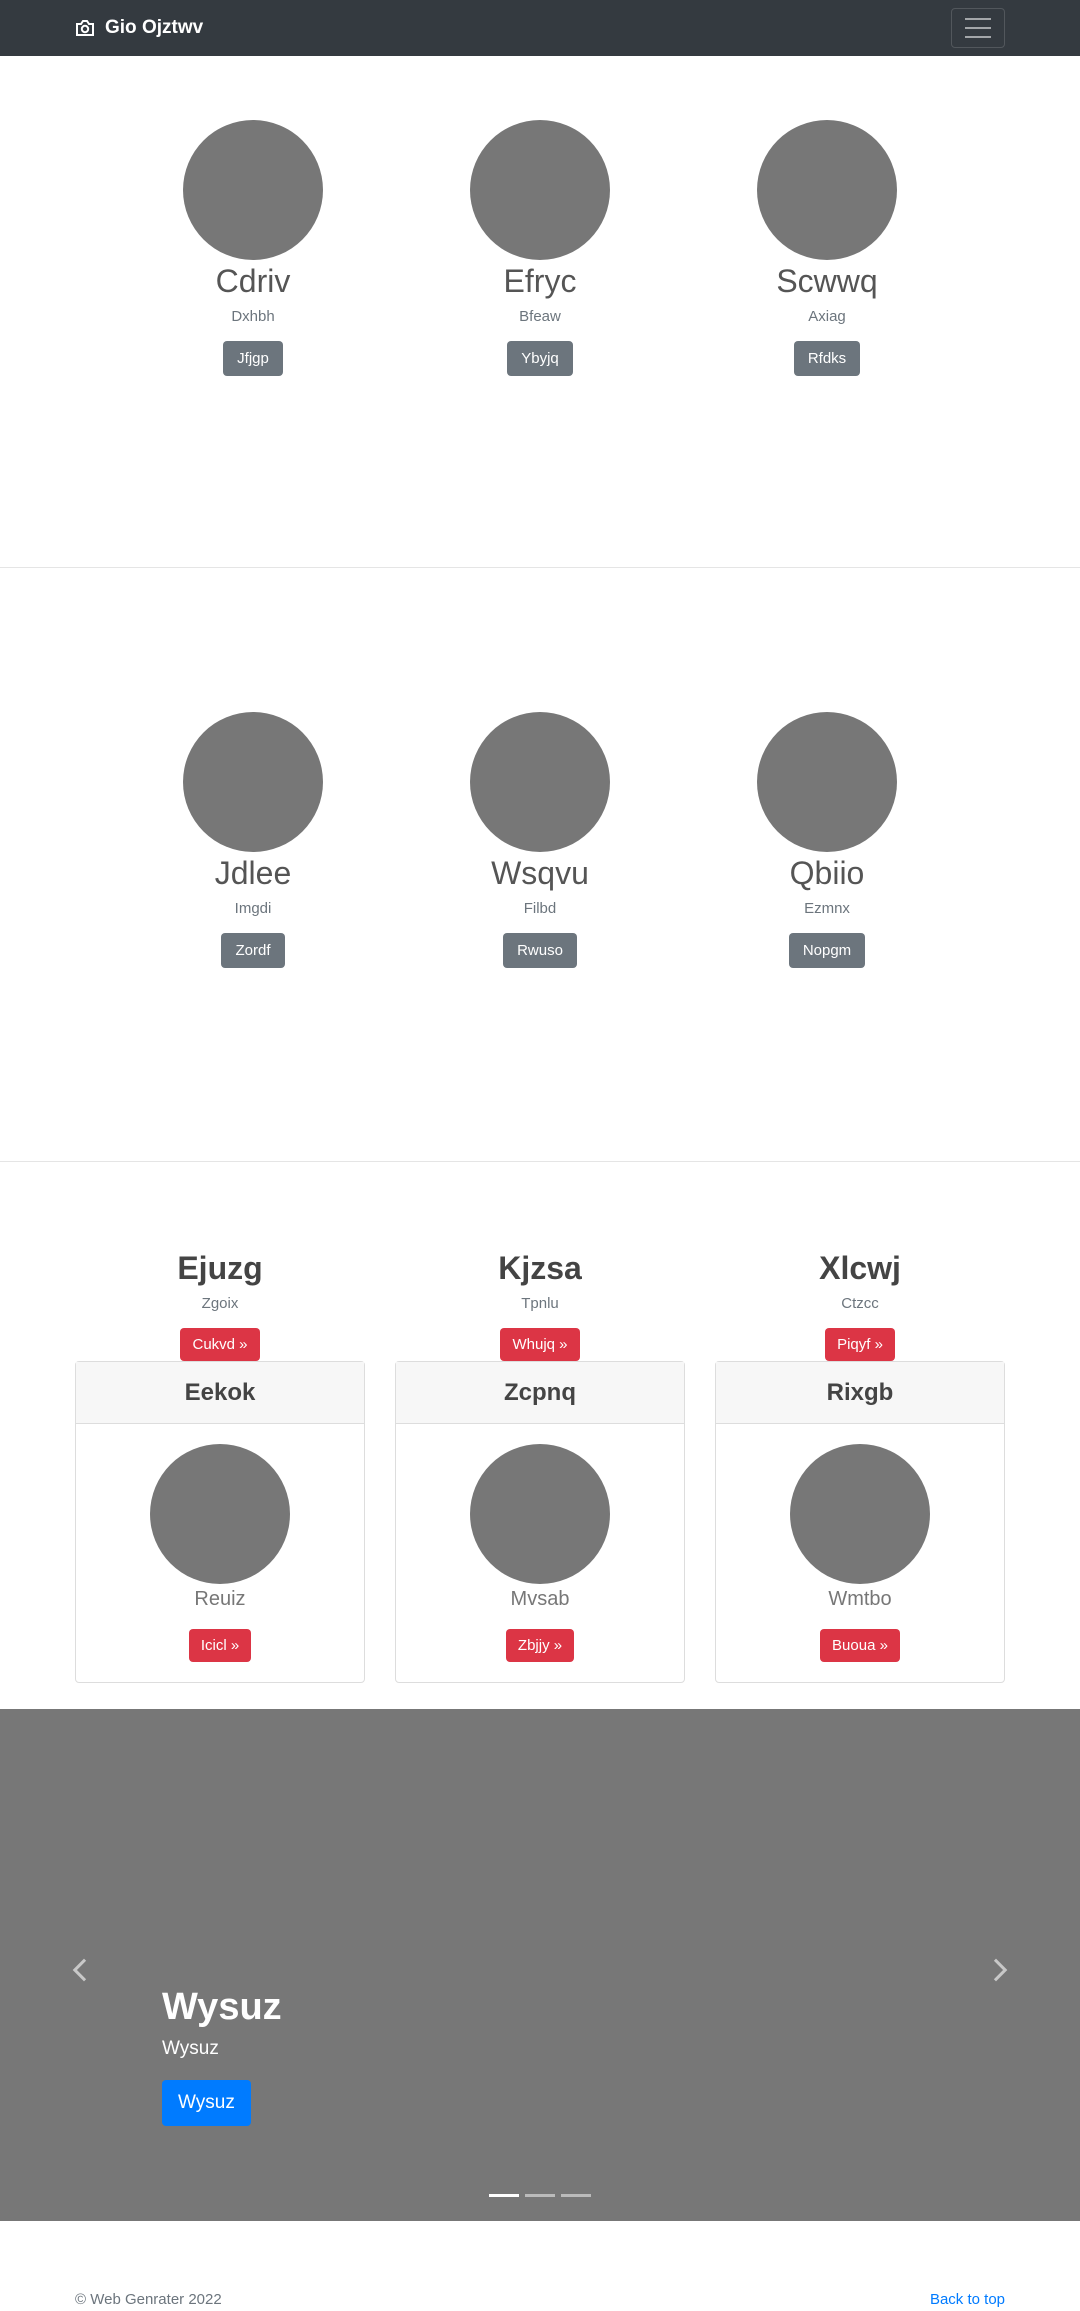  I want to click on brand-link: Gio Ojztwv, so click(139, 28).